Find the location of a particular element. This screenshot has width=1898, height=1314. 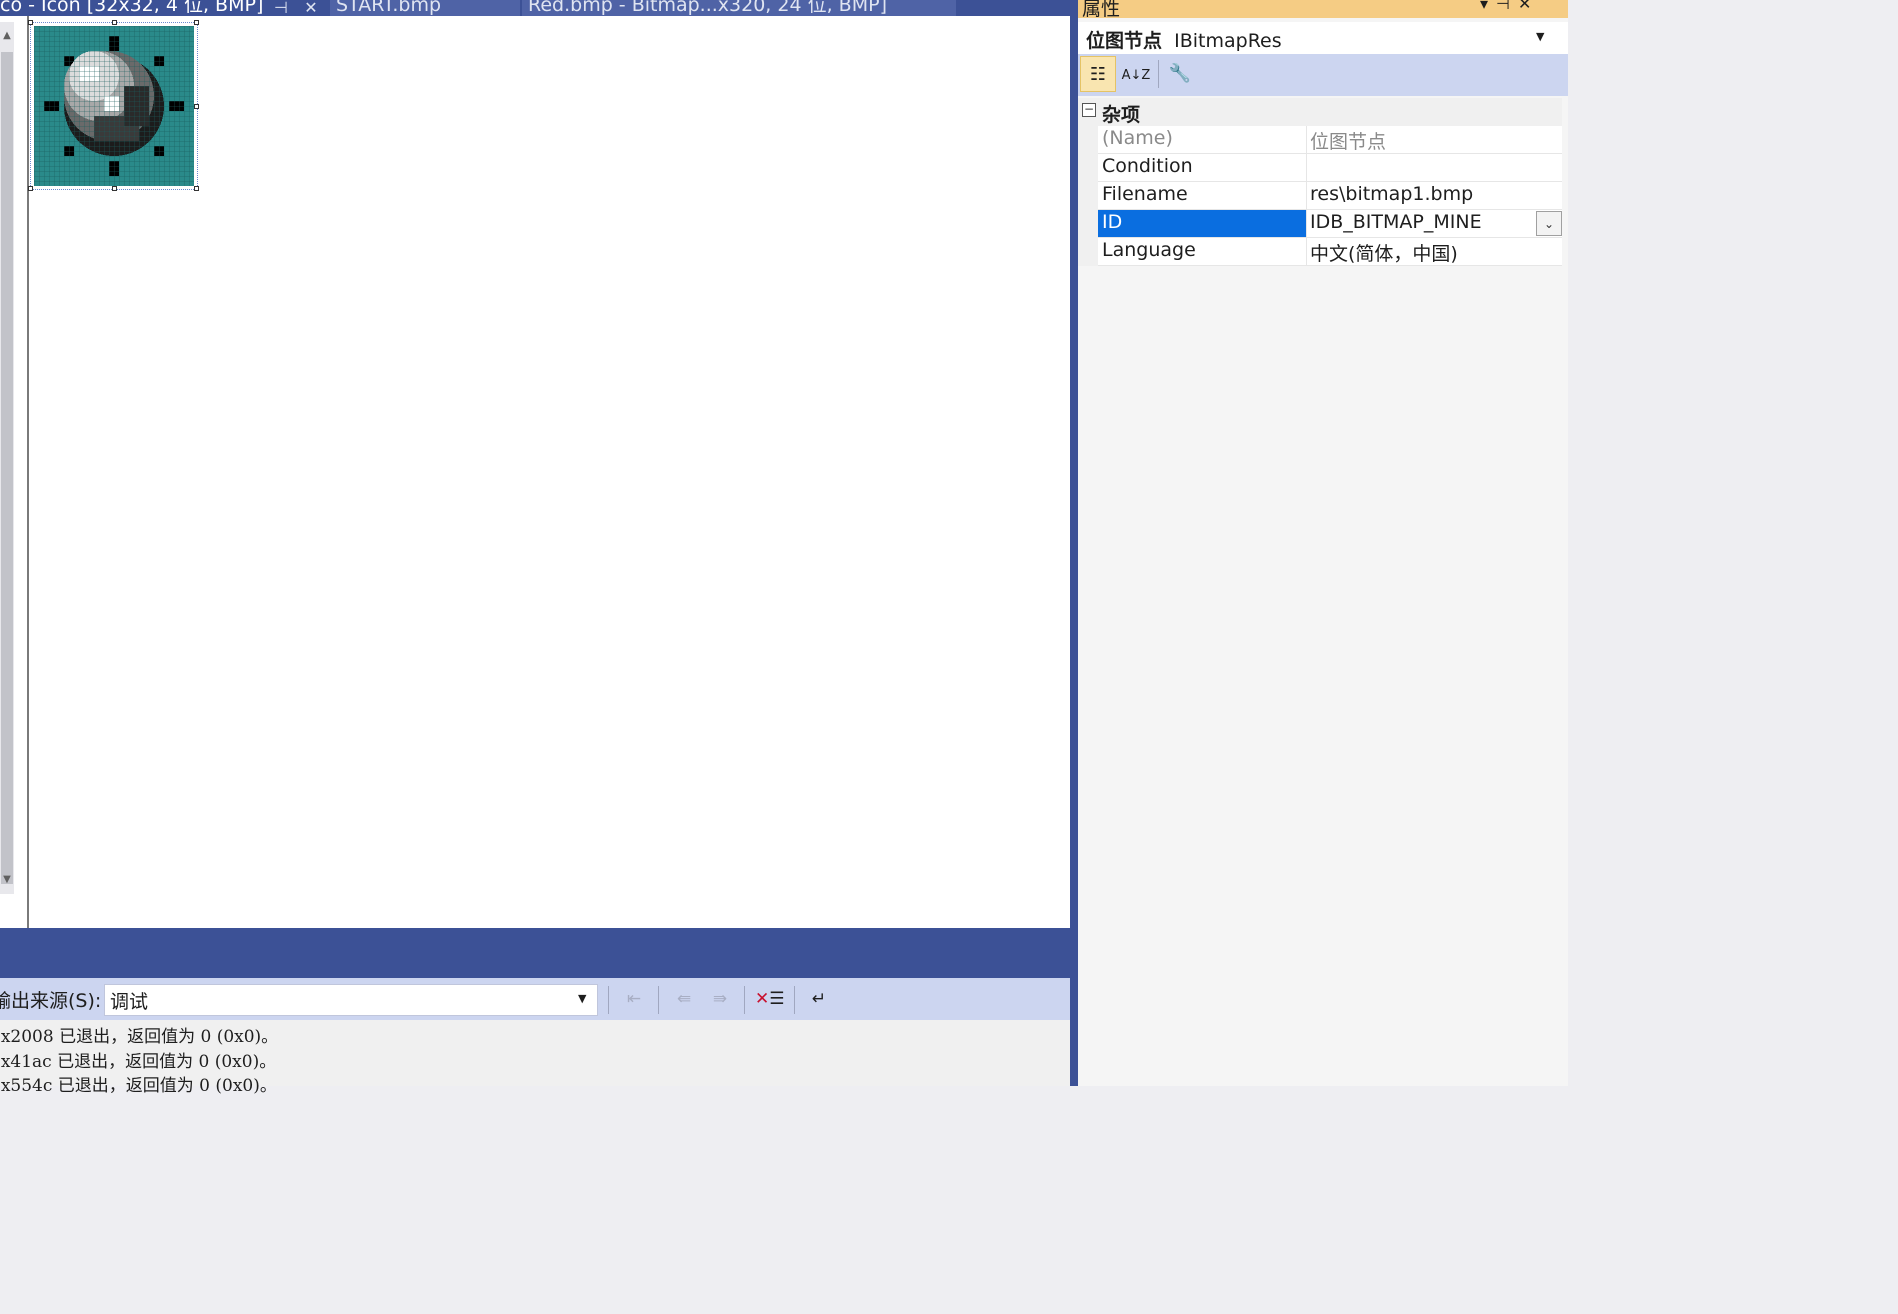

property-name: (Name) is located at coordinates (1137, 138).